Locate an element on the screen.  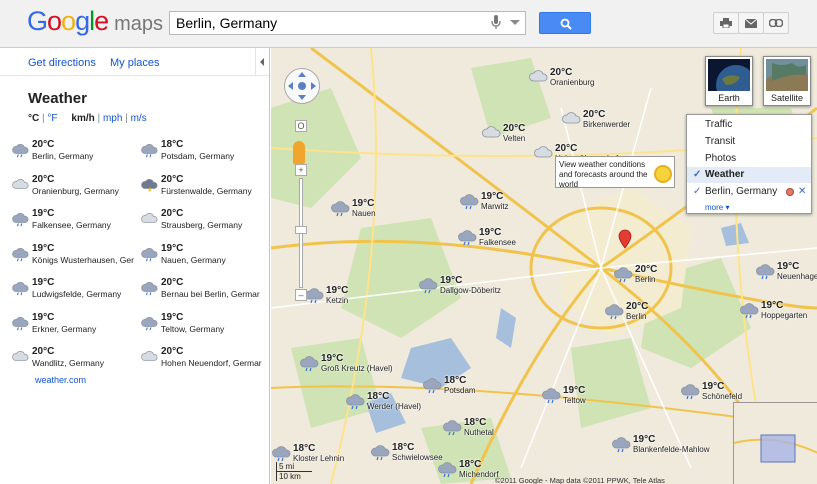
header: Google maps is located at coordinates (408, 24).